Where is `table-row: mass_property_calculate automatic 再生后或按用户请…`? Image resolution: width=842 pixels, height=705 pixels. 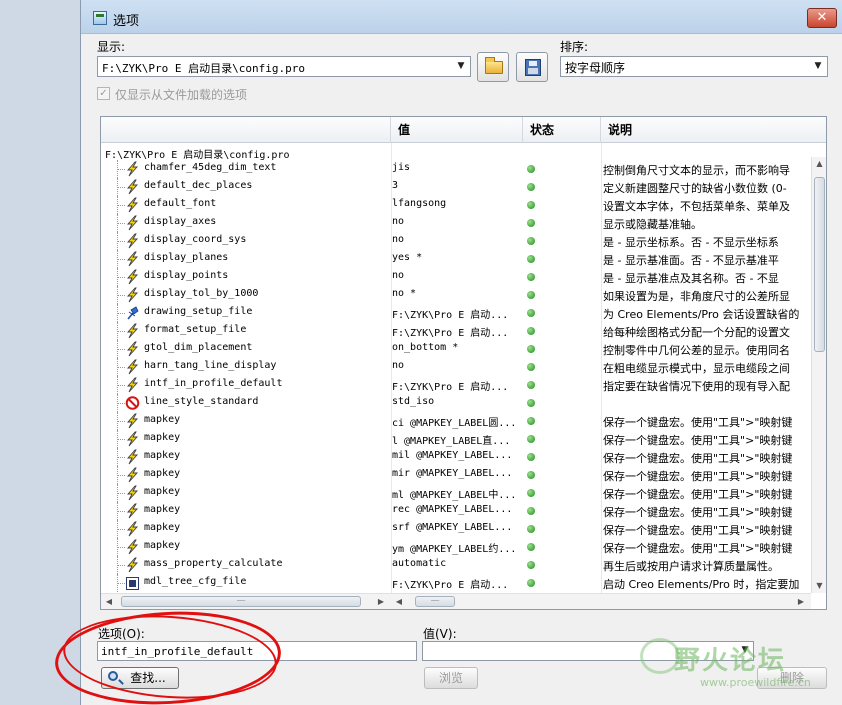 table-row: mass_property_calculate automatic 再生后或按用户请… is located at coordinates (456, 565).